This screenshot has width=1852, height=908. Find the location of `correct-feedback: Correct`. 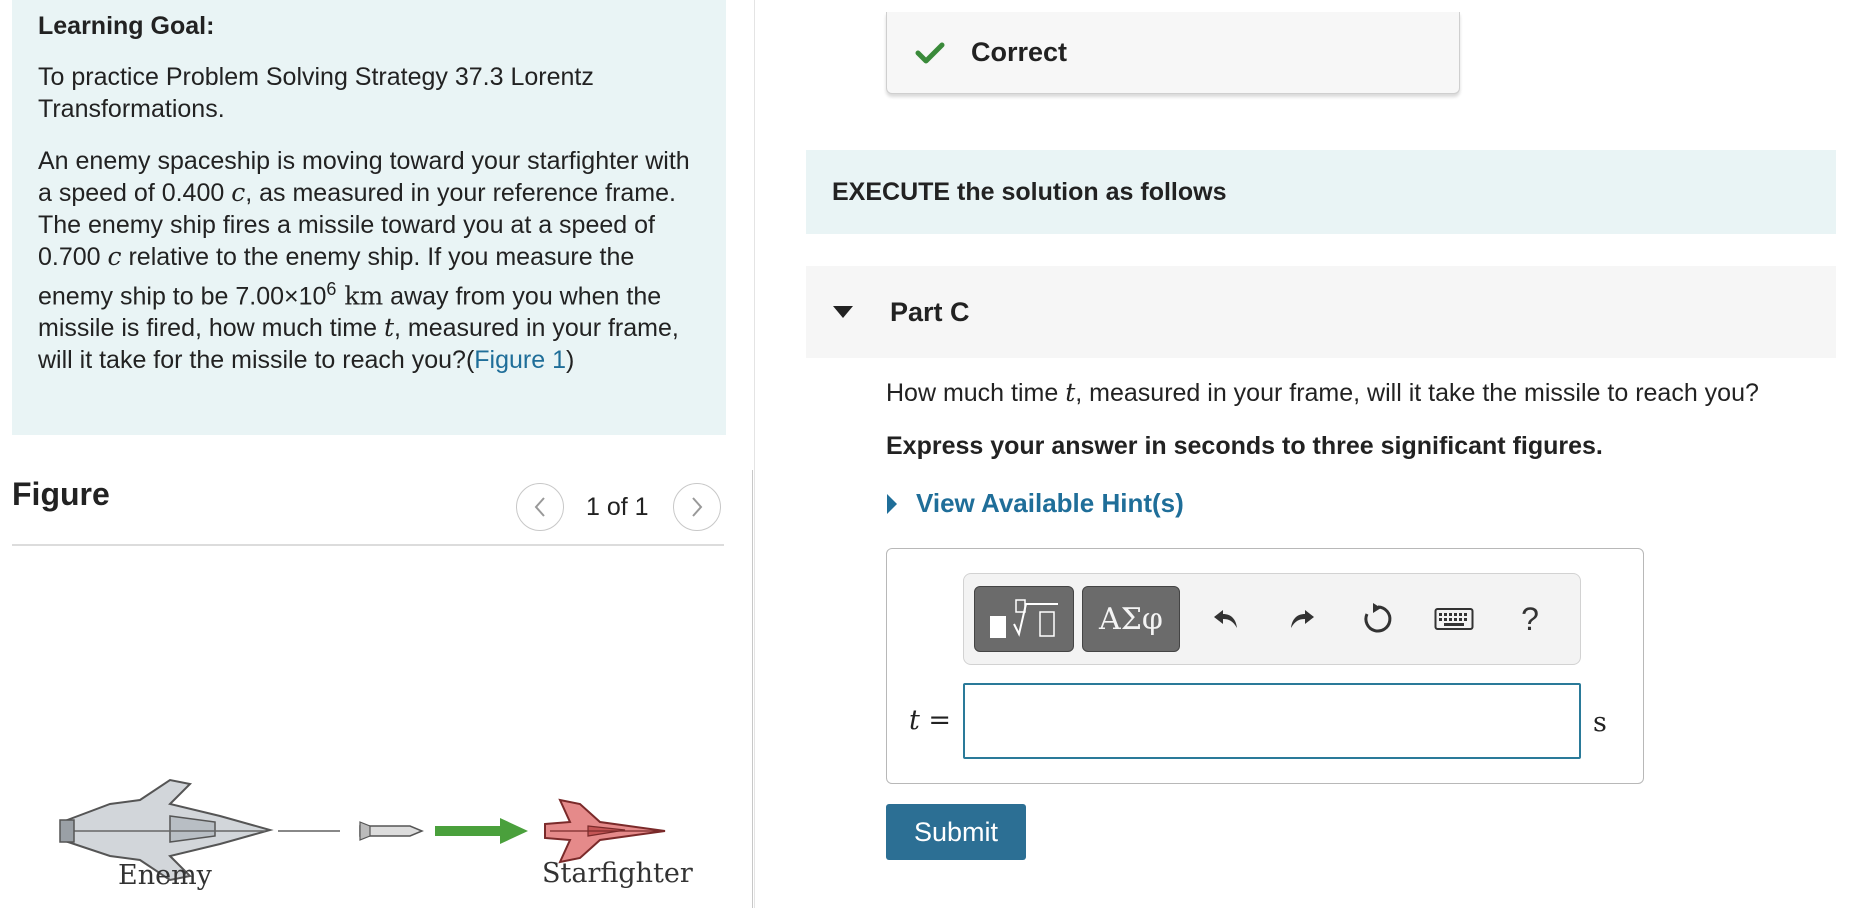

correct-feedback: Correct is located at coordinates (1173, 53).